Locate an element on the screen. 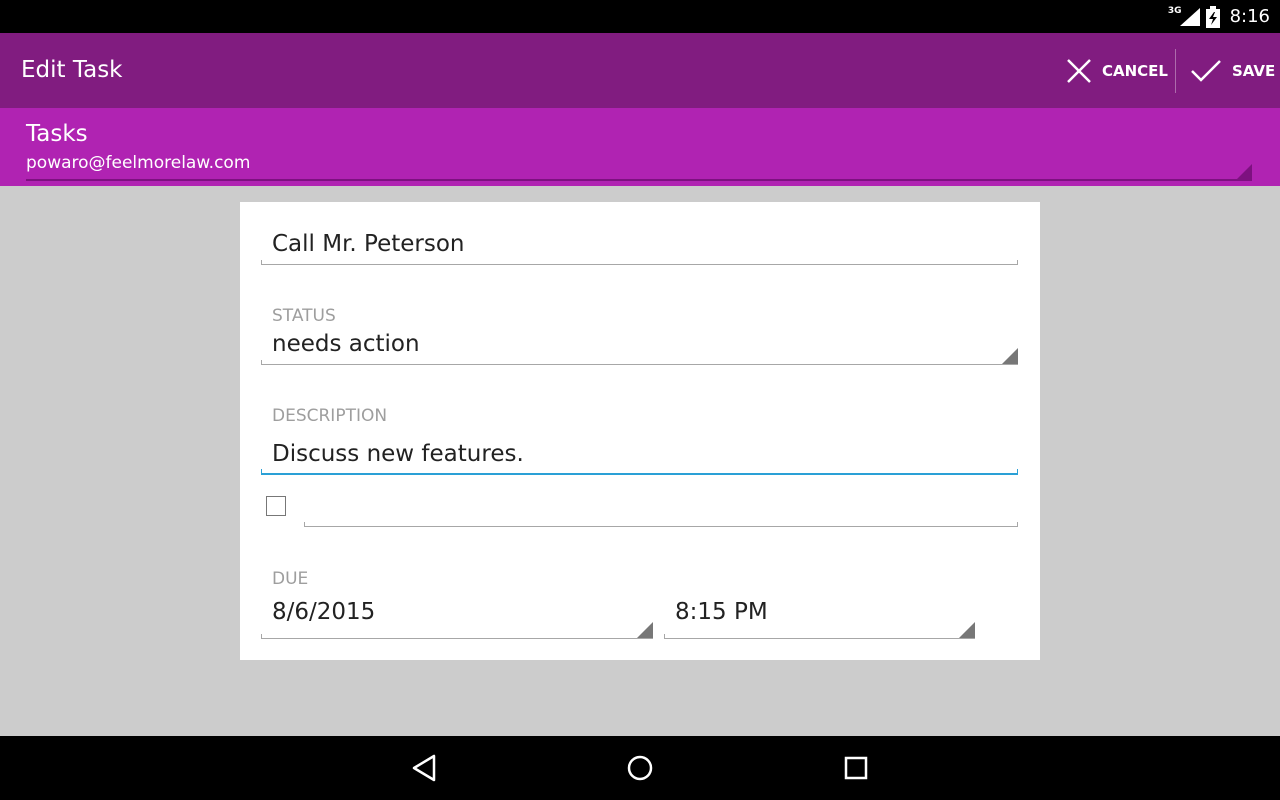 This screenshot has height=800, width=1280. status-dropdown-corner-icon is located at coordinates (1010, 356).